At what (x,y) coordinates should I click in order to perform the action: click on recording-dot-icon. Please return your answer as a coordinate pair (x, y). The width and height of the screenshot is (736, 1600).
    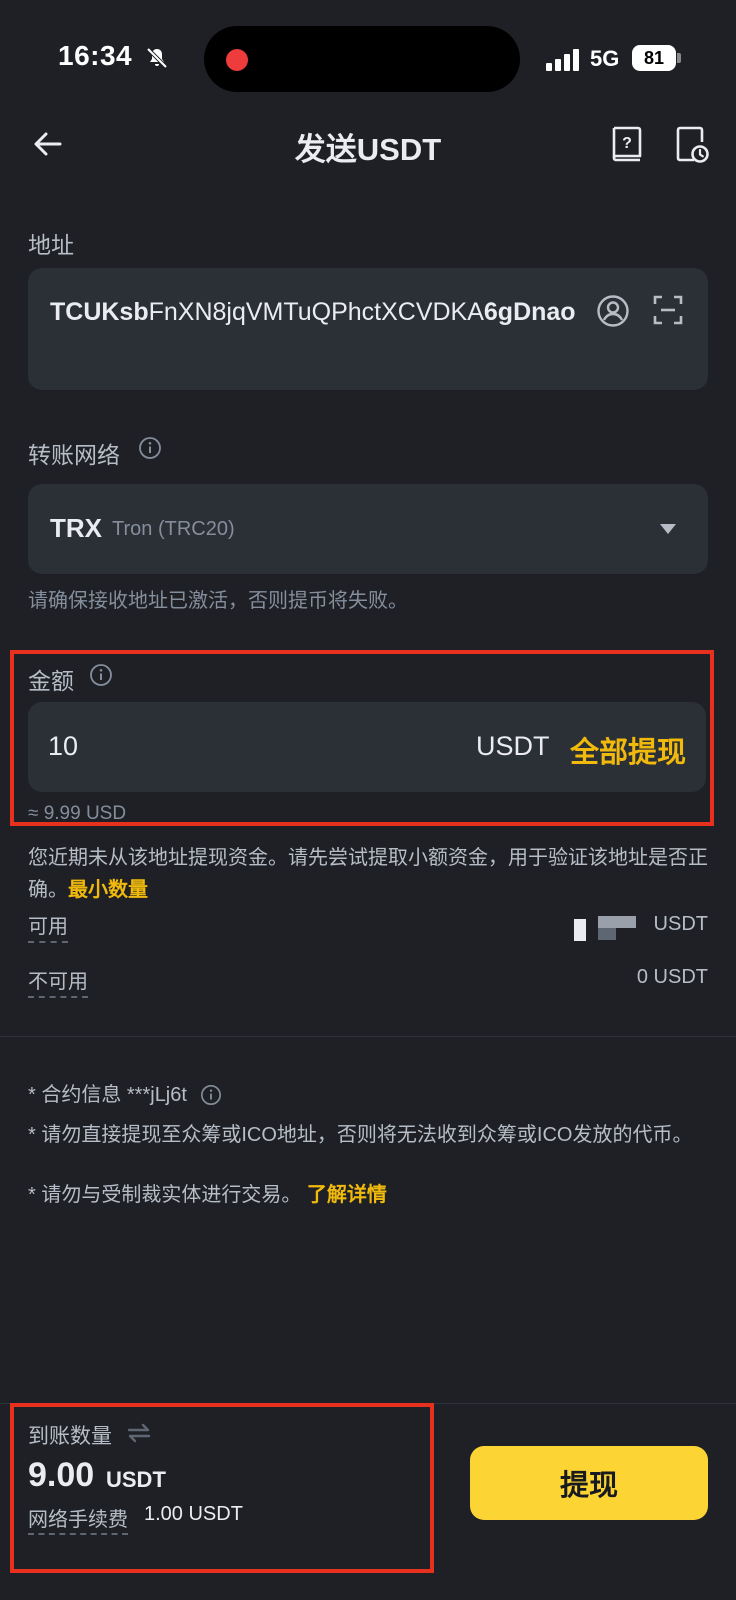
    Looking at the image, I should click on (237, 60).